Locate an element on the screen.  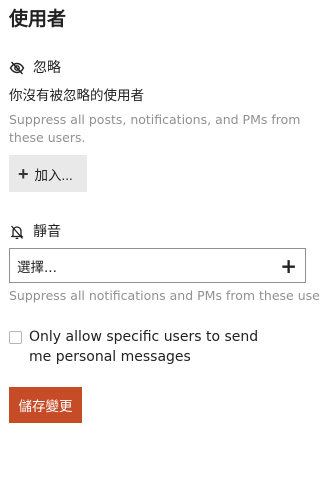
bell-slash-icon is located at coordinates (17, 232).